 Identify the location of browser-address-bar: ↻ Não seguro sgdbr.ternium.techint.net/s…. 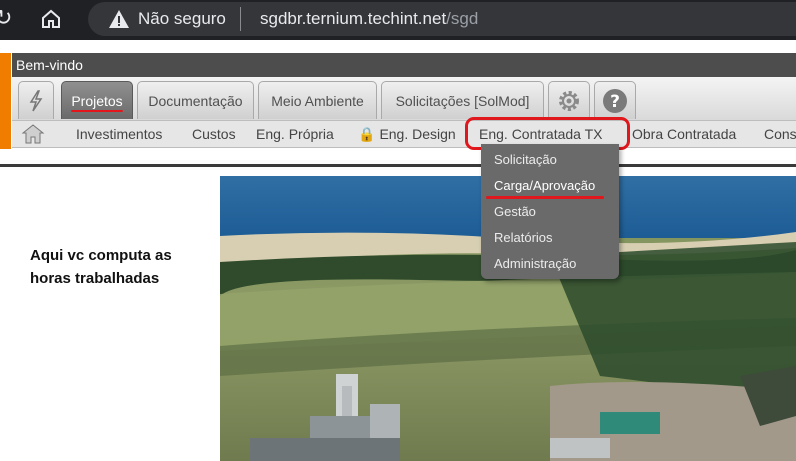
(398, 20).